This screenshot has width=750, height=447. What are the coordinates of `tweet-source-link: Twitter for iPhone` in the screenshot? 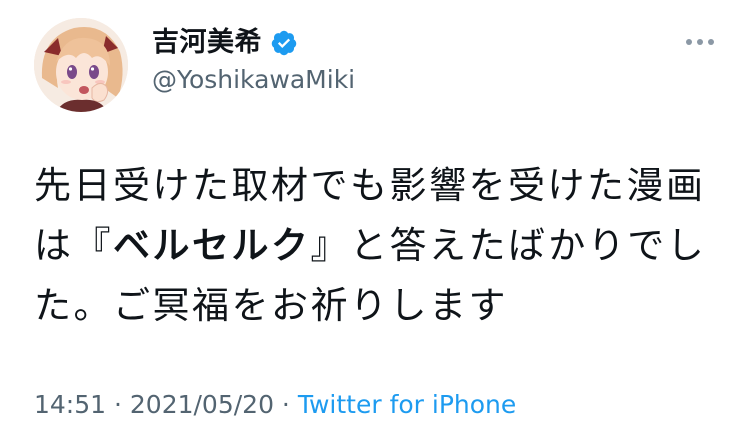 It's located at (407, 404).